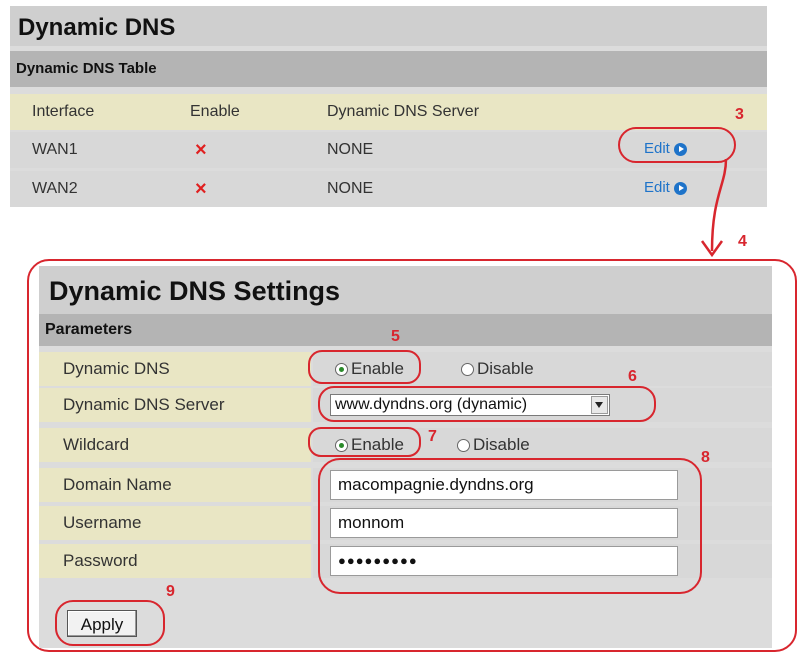  Describe the element at coordinates (55, 188) in the screenshot. I see `interface-cell: WAN2` at that location.